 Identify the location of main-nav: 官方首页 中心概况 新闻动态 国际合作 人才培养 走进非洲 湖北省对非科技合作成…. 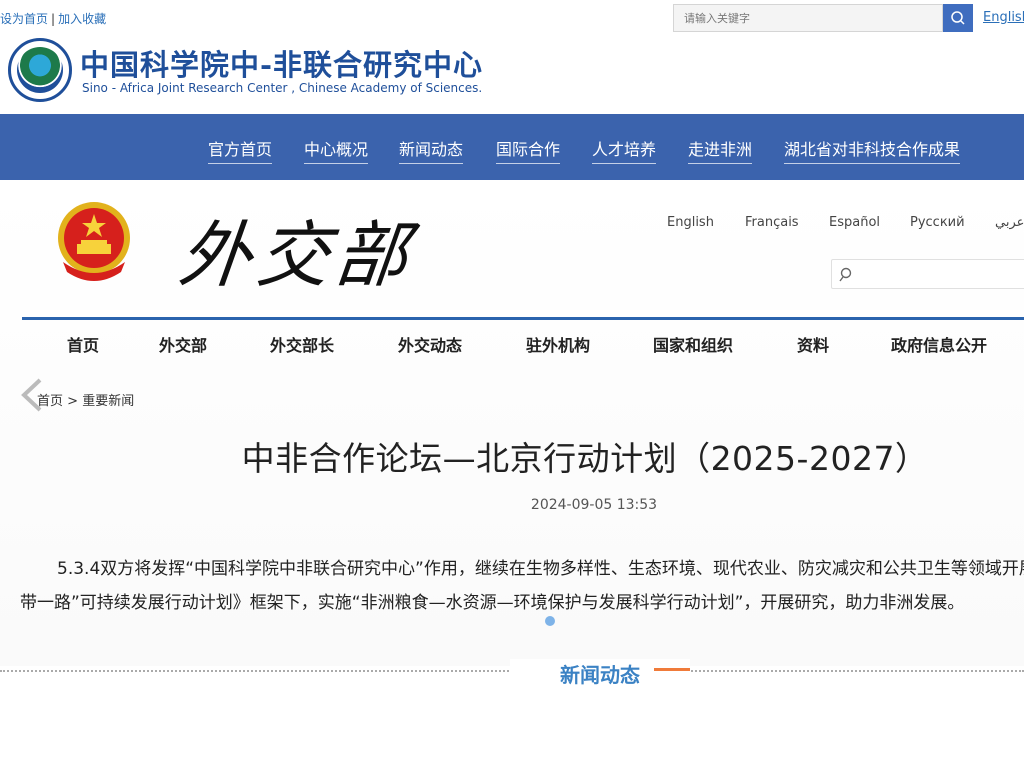
(512, 147).